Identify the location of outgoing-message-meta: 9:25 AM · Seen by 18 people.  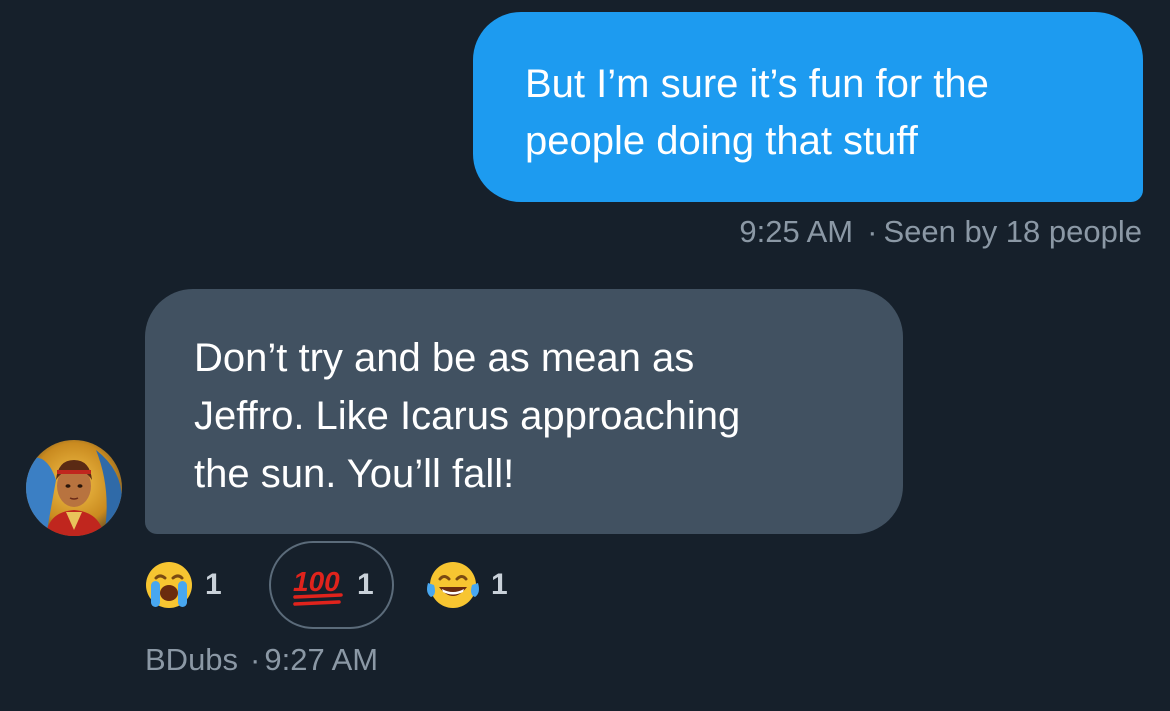
(940, 232).